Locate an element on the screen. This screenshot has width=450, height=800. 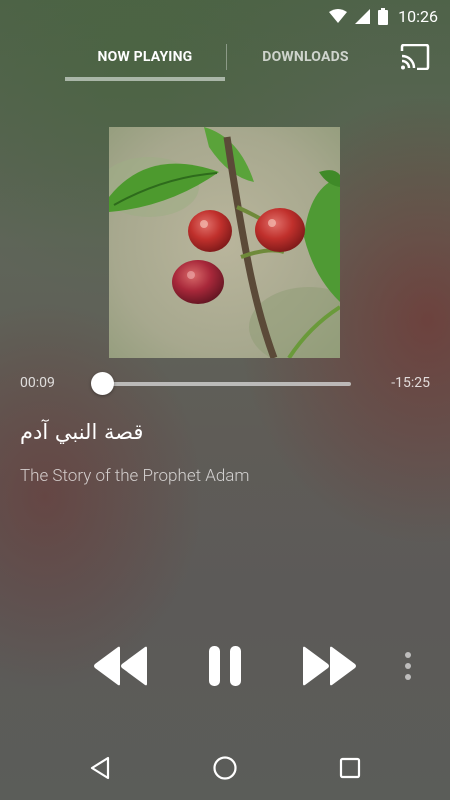
rewind-button is located at coordinates (120, 668).